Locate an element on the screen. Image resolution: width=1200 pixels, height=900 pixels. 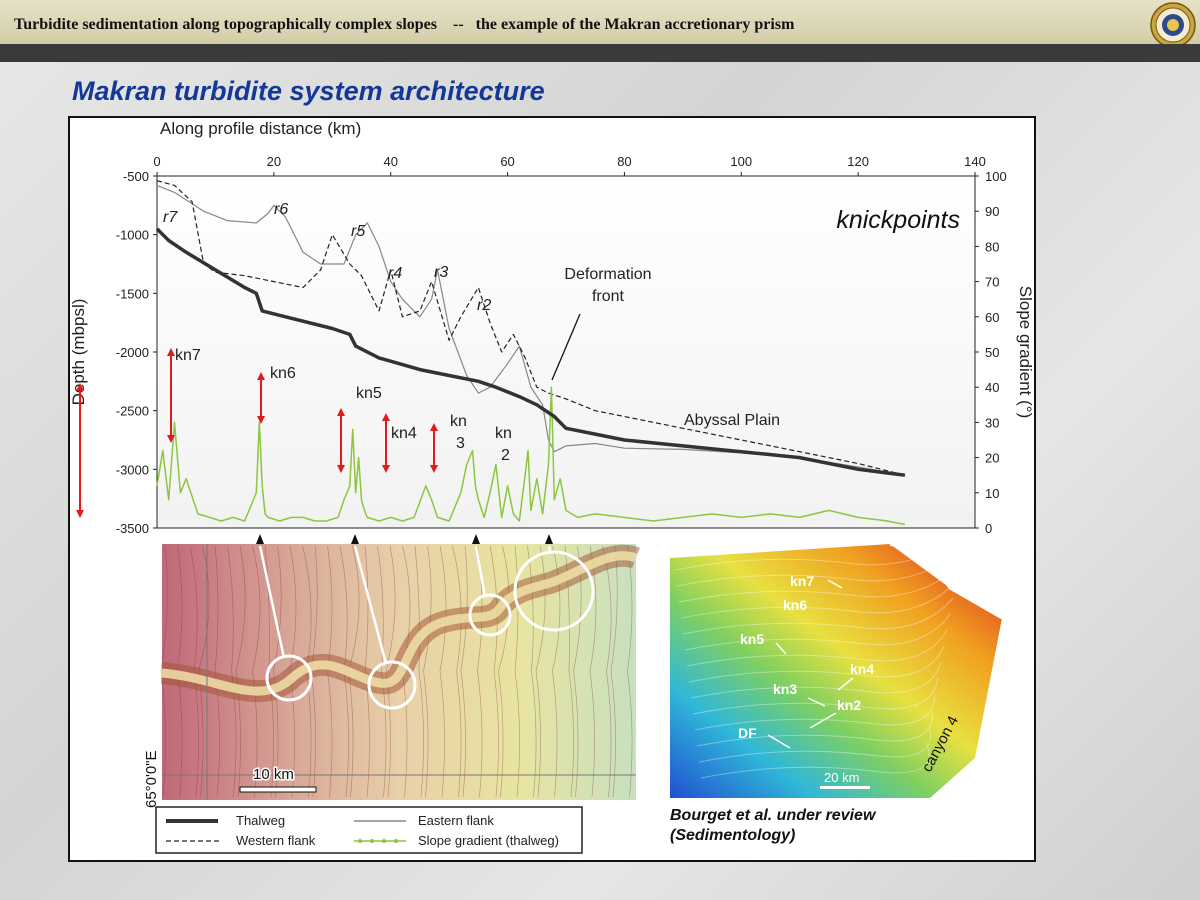
knickpoints-title: knickpoints is located at coordinates (898, 220).